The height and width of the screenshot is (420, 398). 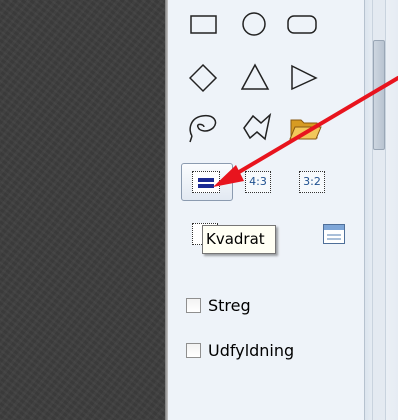 I want to click on annotation-arrow, so click(x=305, y=131).